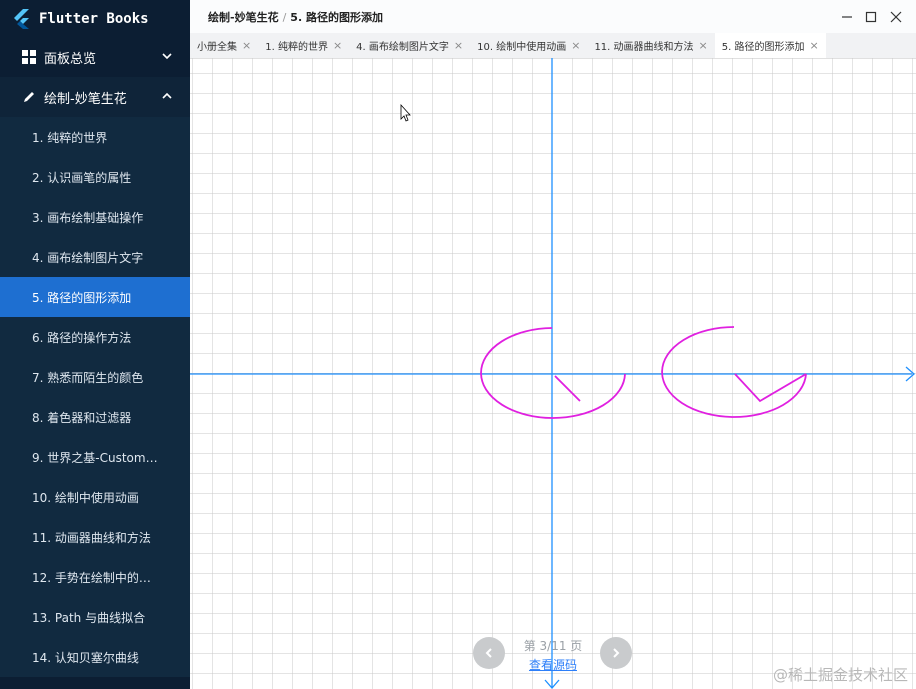 This screenshot has width=916, height=689. What do you see at coordinates (243, 17) in the screenshot?
I see `breadcrumb-parent: 绘制-妙笔生花` at bounding box center [243, 17].